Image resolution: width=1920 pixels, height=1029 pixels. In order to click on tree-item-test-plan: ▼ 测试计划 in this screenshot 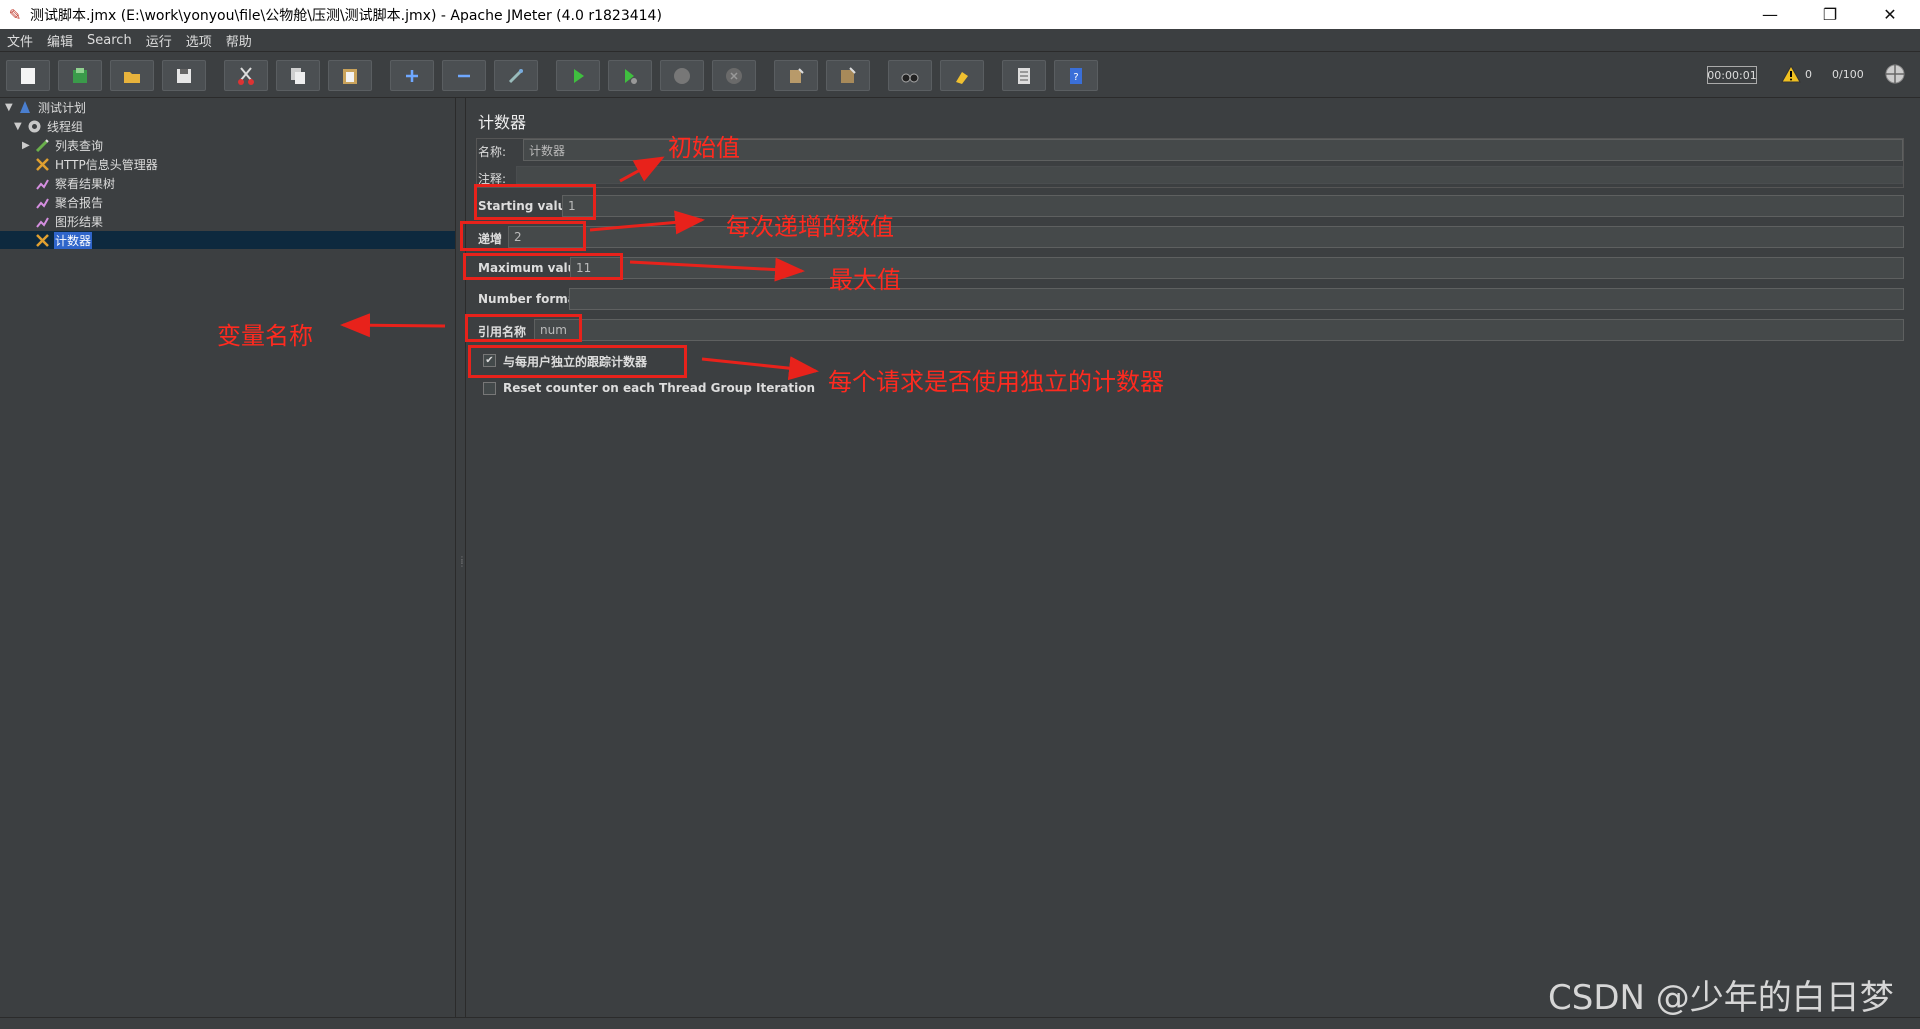, I will do `click(46, 107)`.